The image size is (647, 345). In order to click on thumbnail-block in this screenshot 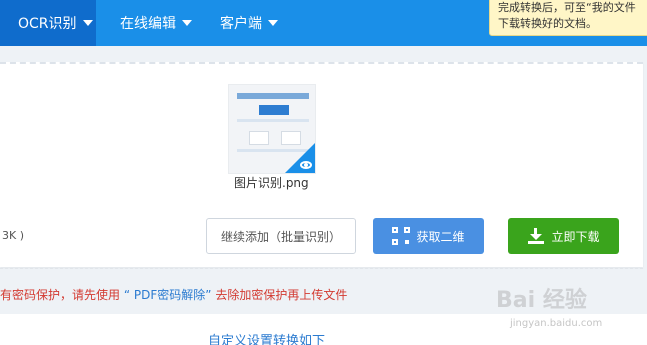, I will do `click(274, 110)`.